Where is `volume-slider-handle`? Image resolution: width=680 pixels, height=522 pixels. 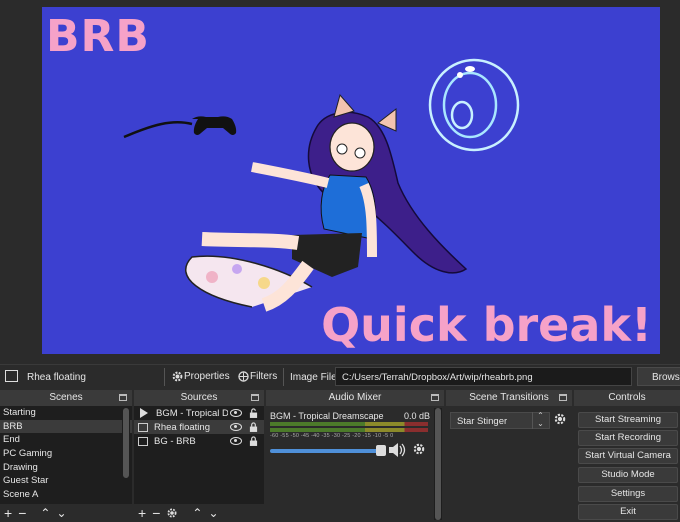 volume-slider-handle is located at coordinates (381, 450).